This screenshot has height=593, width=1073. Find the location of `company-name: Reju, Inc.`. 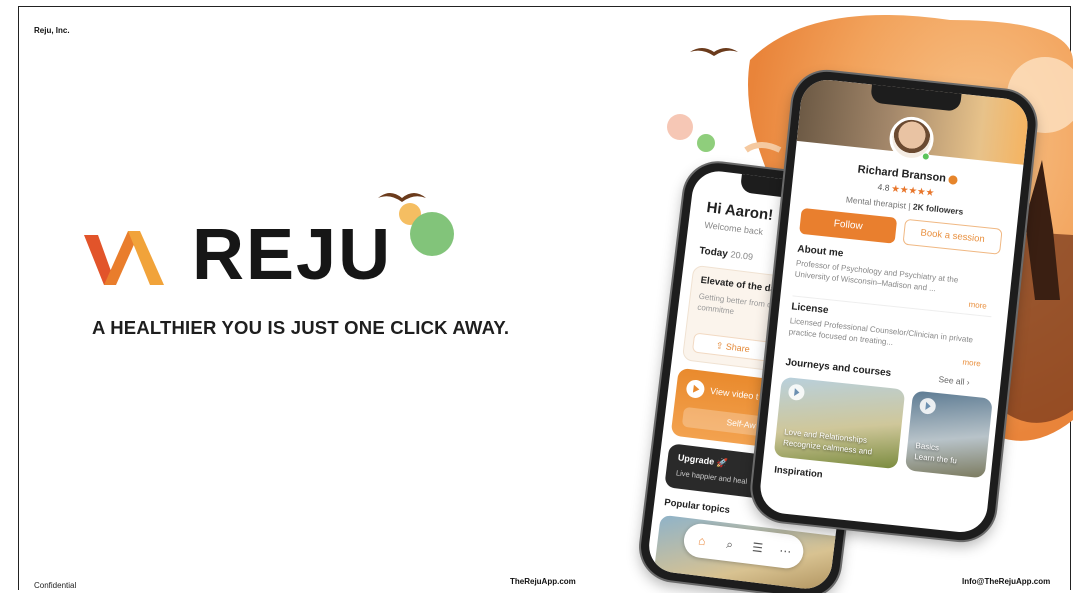

company-name: Reju, Inc. is located at coordinates (52, 30).